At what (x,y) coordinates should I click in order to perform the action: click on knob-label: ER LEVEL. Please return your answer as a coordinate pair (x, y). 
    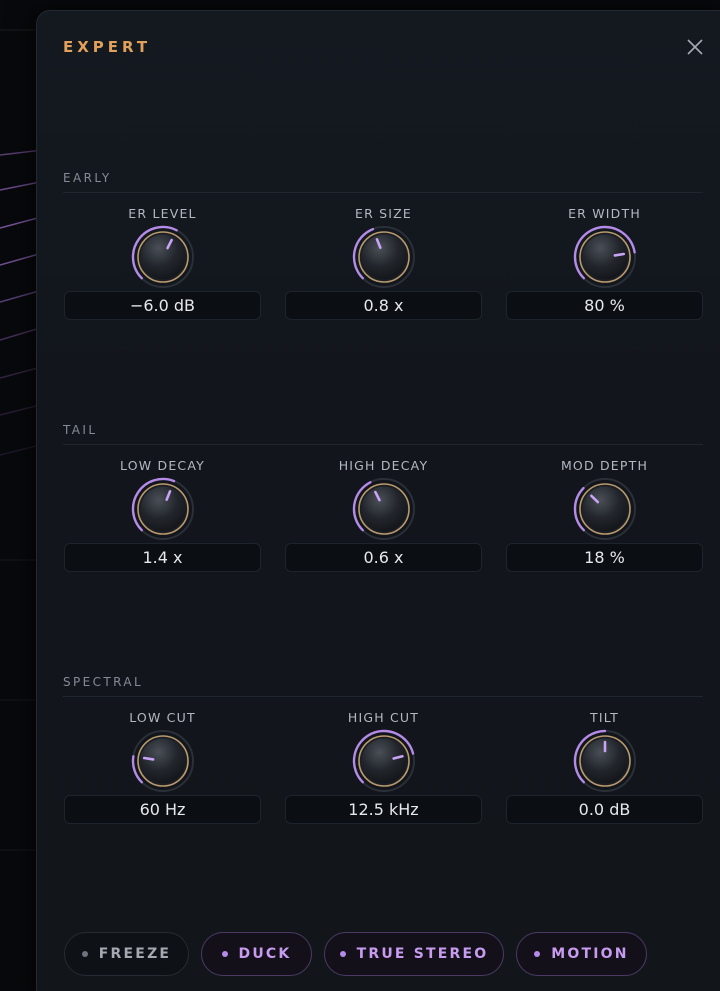
    Looking at the image, I should click on (162, 213).